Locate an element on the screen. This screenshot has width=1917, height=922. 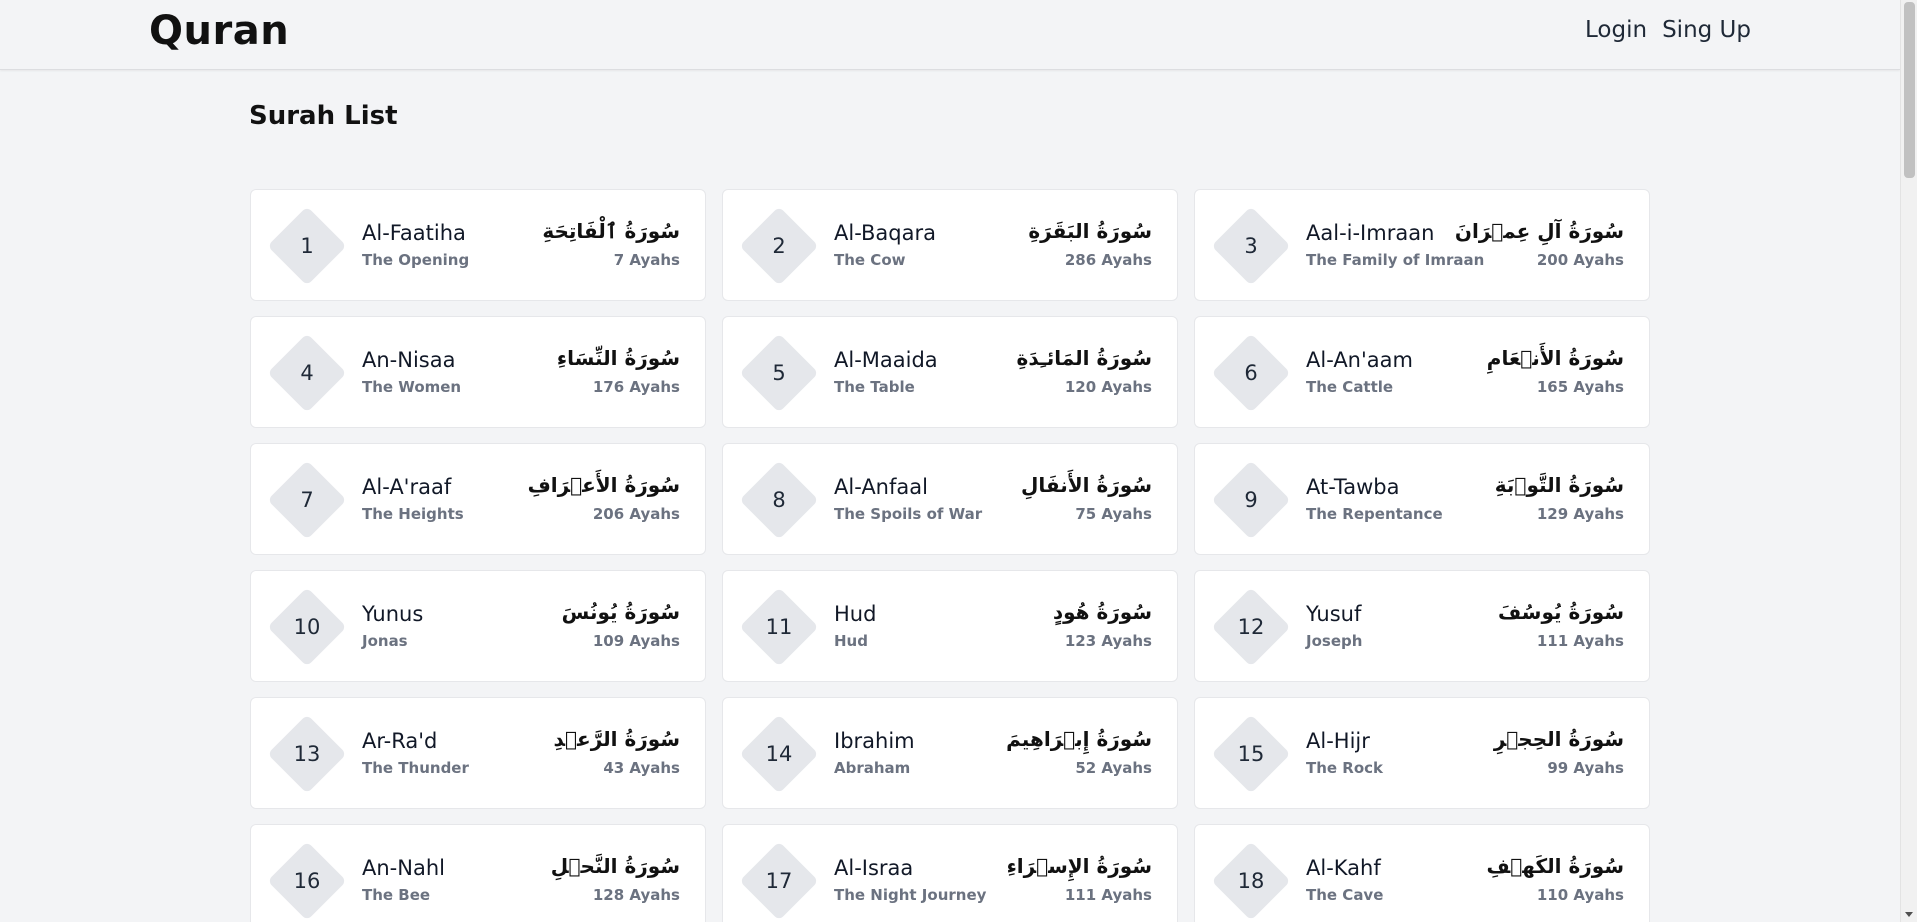
surah-meaning: Hud is located at coordinates (851, 641).